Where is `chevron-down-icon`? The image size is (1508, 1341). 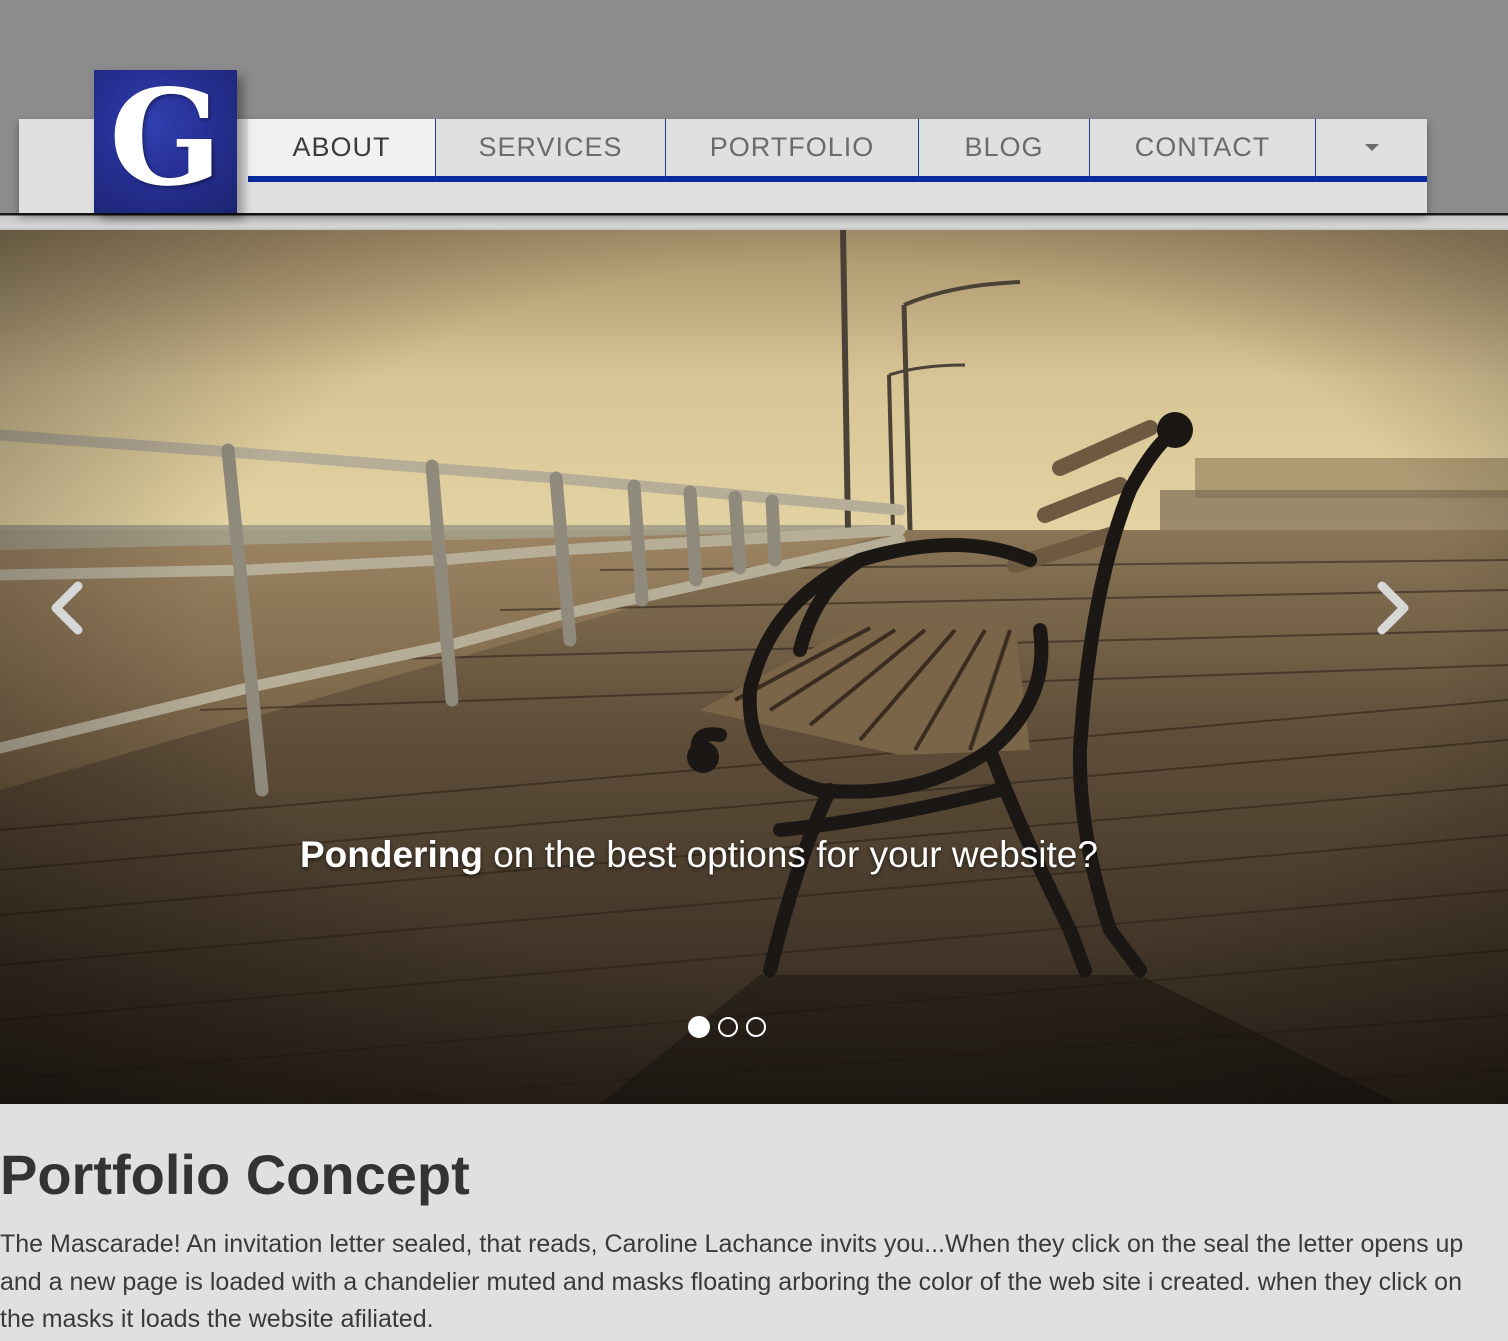
chevron-down-icon is located at coordinates (1371, 147).